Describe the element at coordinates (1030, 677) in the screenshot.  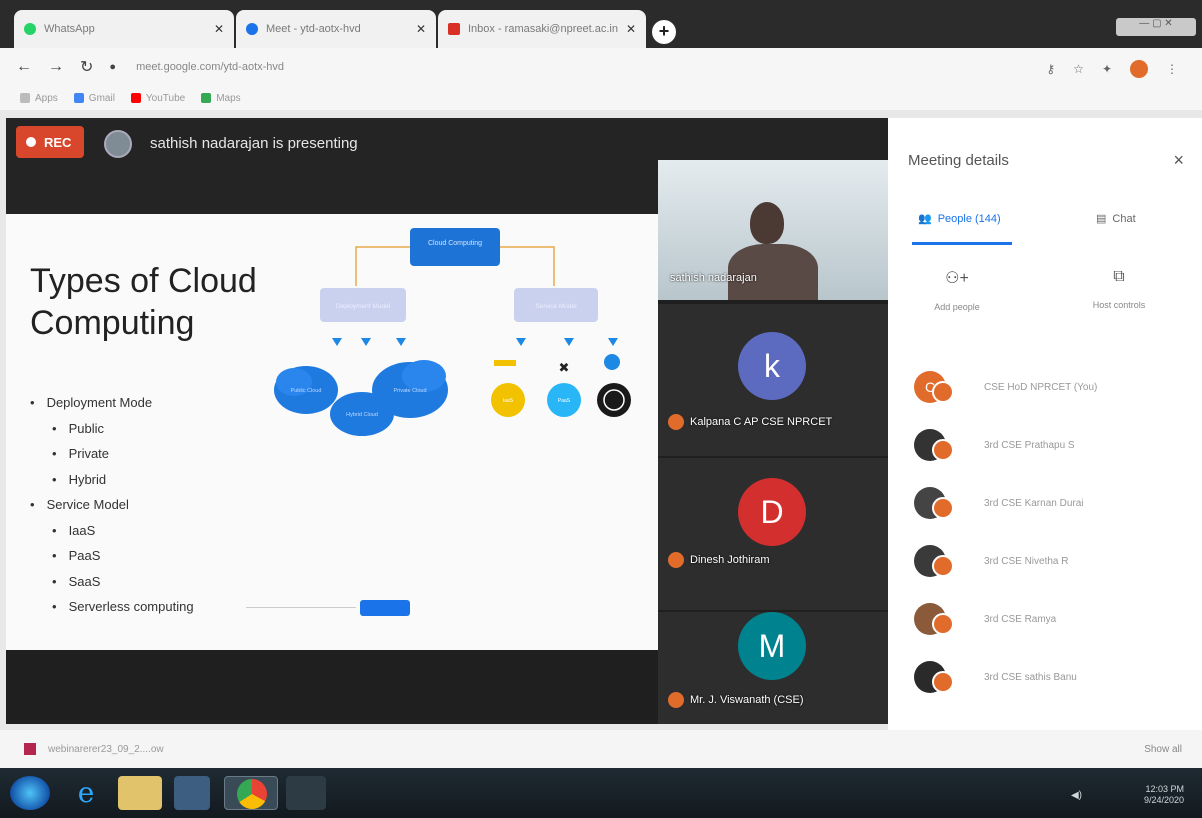
I see `participant-name: 3rd CSE sathis Banu` at that location.